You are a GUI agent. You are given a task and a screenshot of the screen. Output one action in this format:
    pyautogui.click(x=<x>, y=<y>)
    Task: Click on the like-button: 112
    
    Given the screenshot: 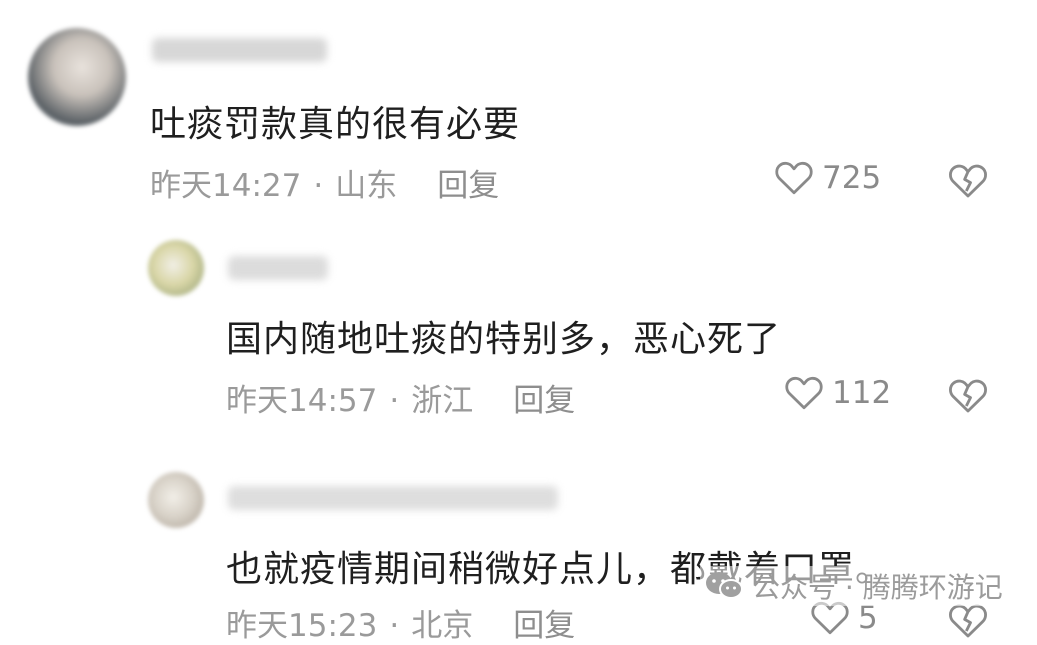 What is the action you would take?
    pyautogui.click(x=837, y=393)
    